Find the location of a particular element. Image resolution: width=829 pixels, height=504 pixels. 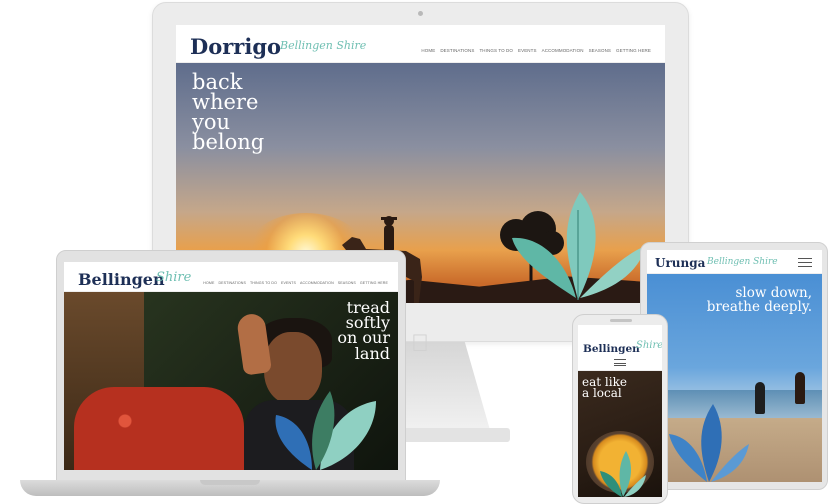

brand-logo: Dorrigo is located at coordinates (235, 46).